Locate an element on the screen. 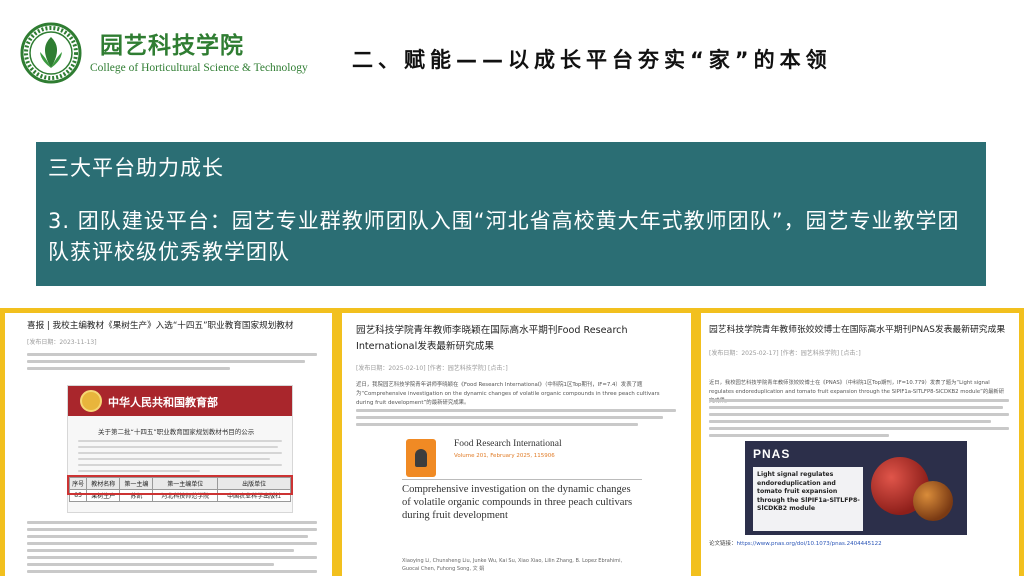 Image resolution: width=1024 pixels, height=576 pixels. doc2-meta: [发布日期：2025-02-10] [作者：园艺科技学院] [点击：] is located at coordinates (432, 368).